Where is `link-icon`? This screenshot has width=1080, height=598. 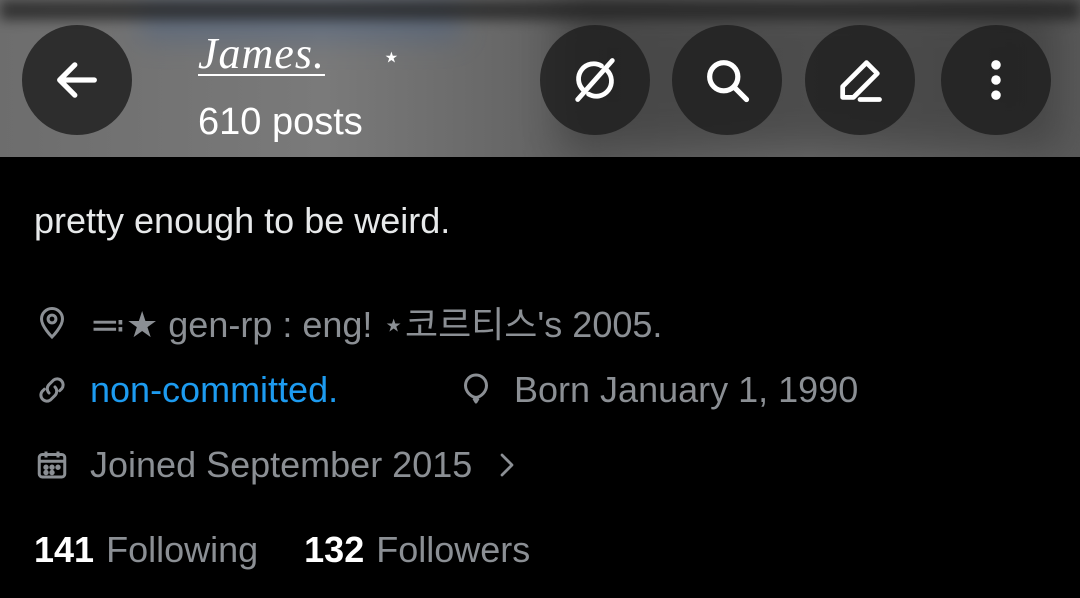 link-icon is located at coordinates (52, 390).